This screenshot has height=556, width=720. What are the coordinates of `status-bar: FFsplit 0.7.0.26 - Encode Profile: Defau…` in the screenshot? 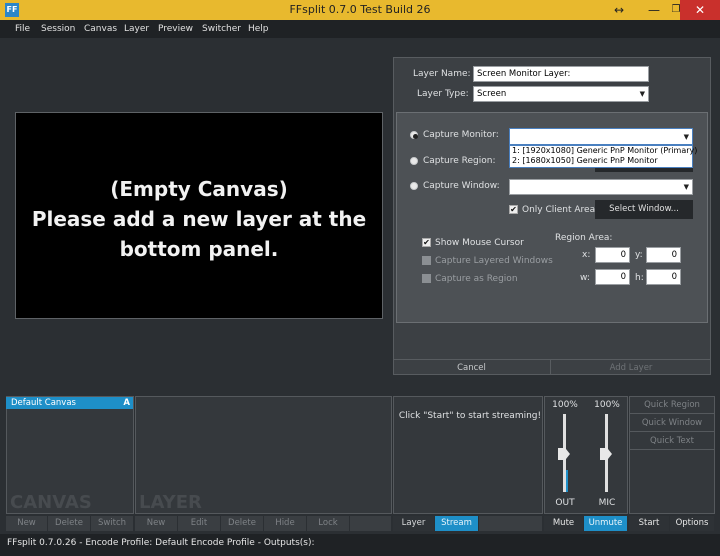 It's located at (360, 545).